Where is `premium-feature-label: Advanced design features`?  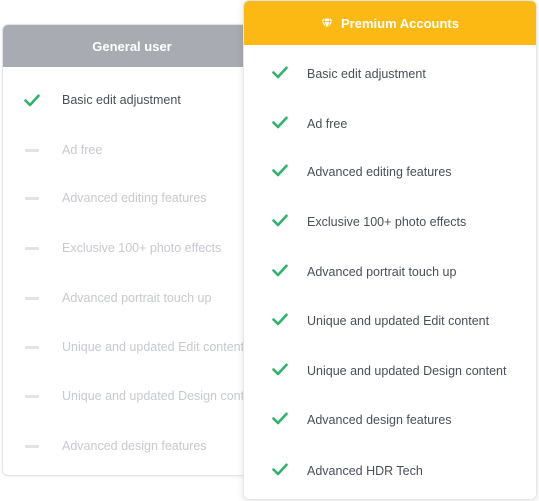
premium-feature-label: Advanced design features is located at coordinates (379, 420).